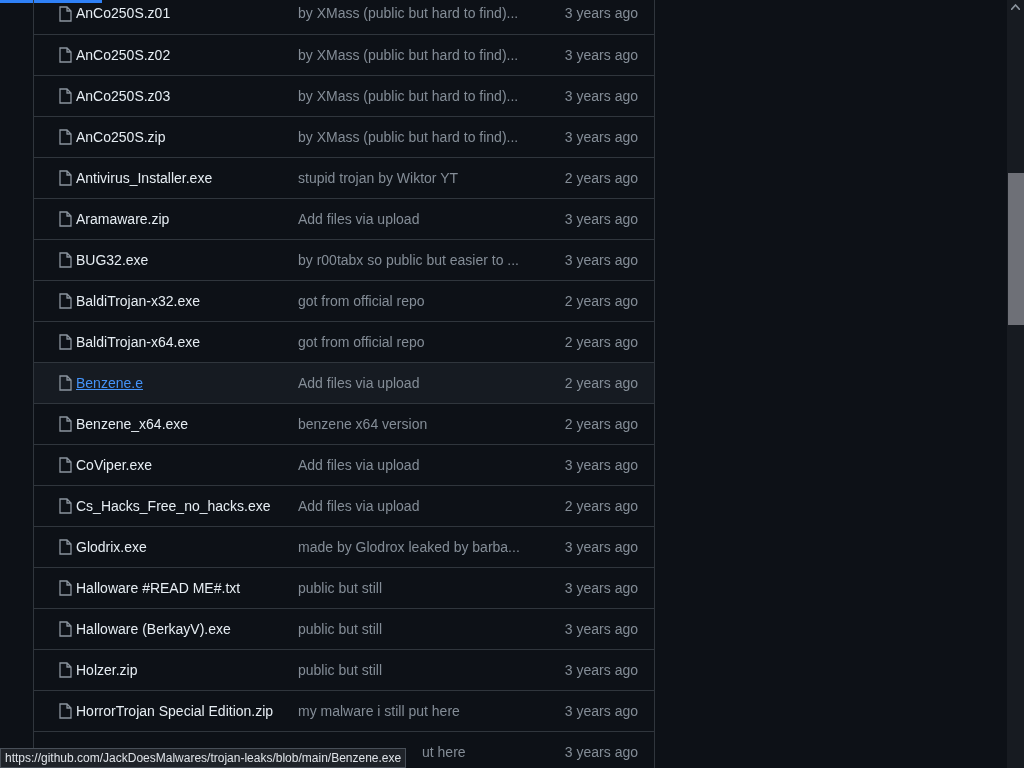 This screenshot has width=1024, height=768. Describe the element at coordinates (173, 505) in the screenshot. I see `file-link: Cs_Hacks_Free_no_hacks.exe` at that location.